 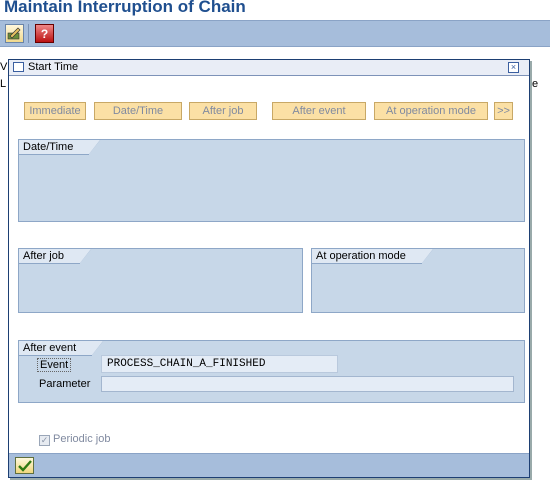 I want to click on help-button: ?, so click(x=44, y=33).